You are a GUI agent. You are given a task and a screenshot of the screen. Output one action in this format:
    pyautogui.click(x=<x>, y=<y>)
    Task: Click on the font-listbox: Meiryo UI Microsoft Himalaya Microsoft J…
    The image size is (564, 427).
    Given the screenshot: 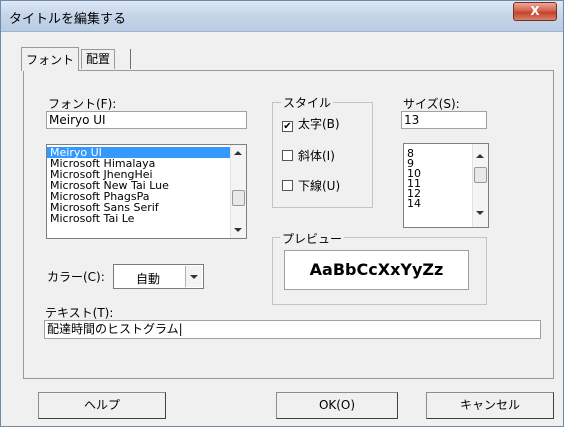 What is the action you would take?
    pyautogui.click(x=146, y=191)
    